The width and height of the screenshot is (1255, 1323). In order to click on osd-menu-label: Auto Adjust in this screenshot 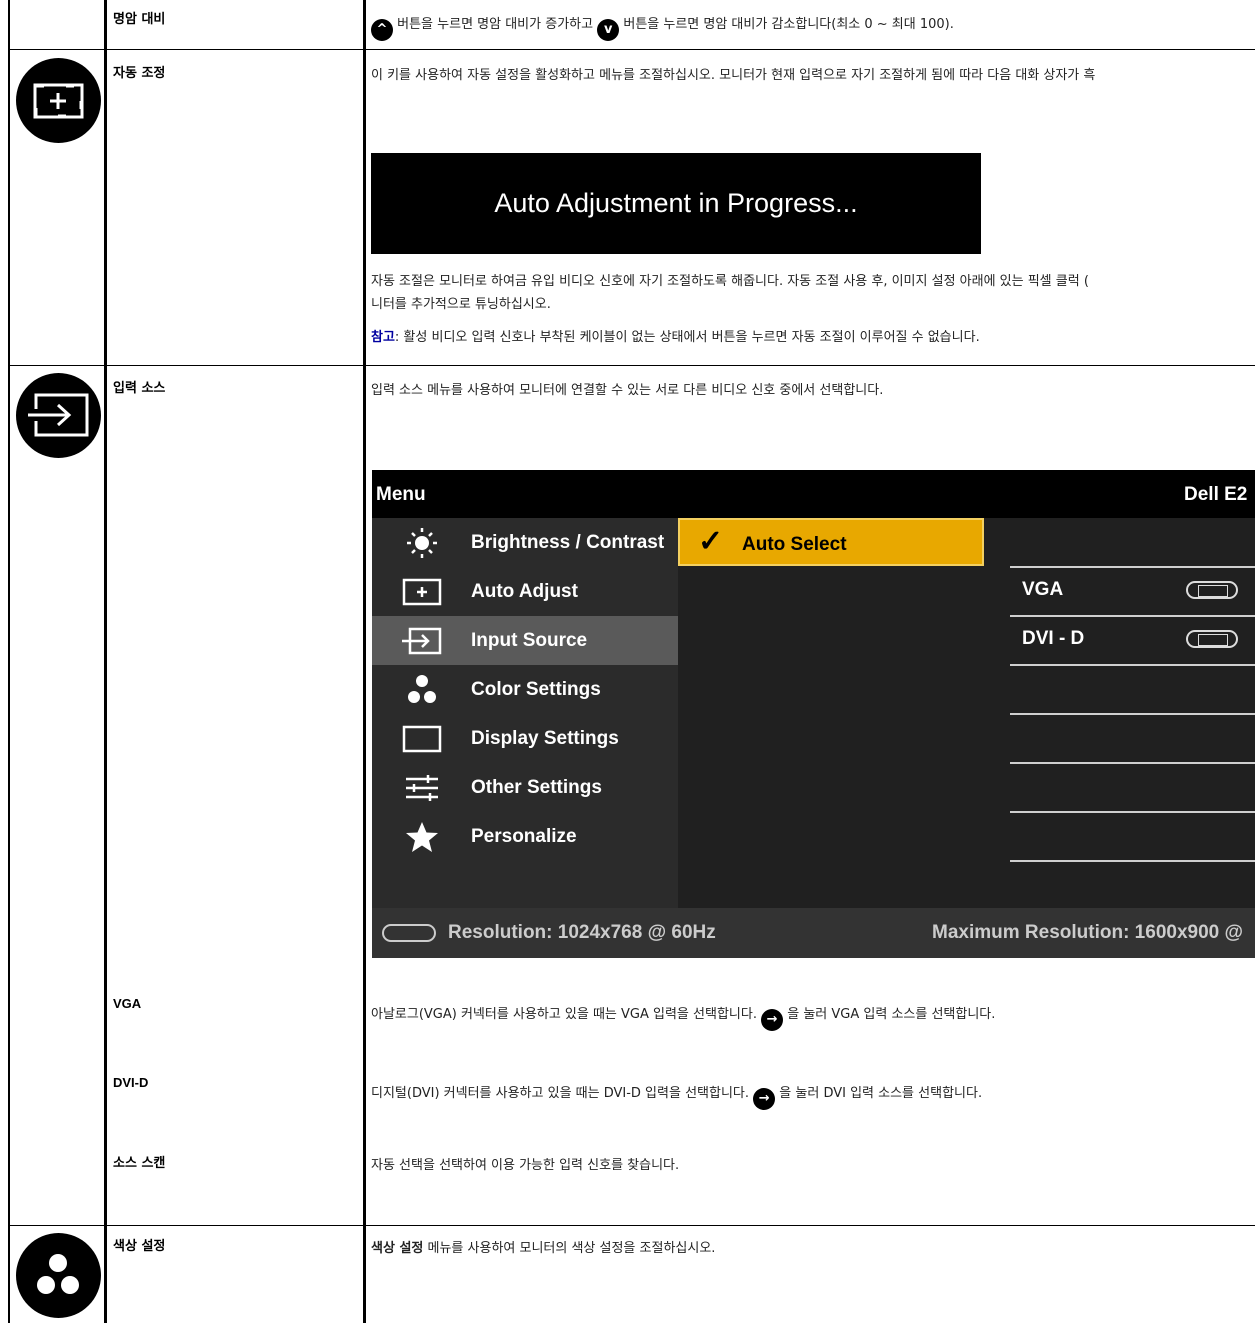, I will do `click(524, 591)`.